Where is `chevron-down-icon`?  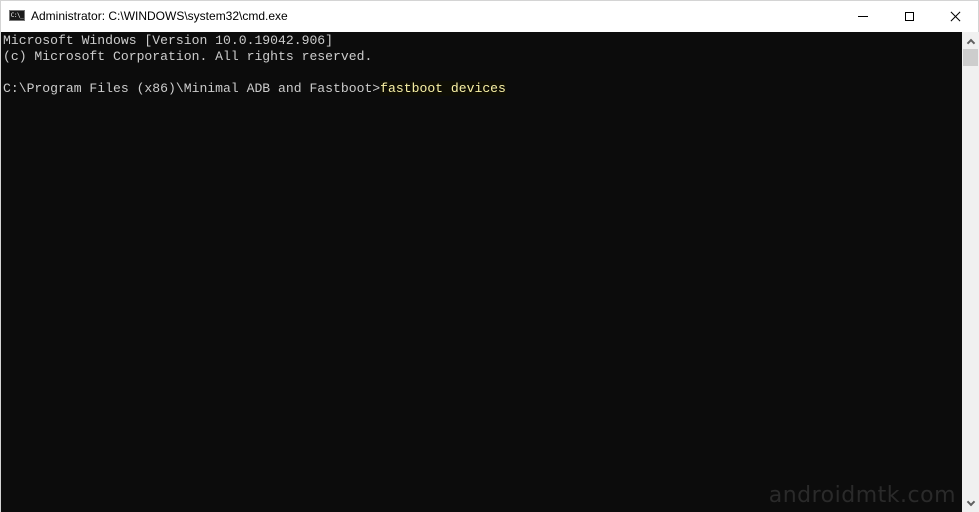 chevron-down-icon is located at coordinates (970, 501).